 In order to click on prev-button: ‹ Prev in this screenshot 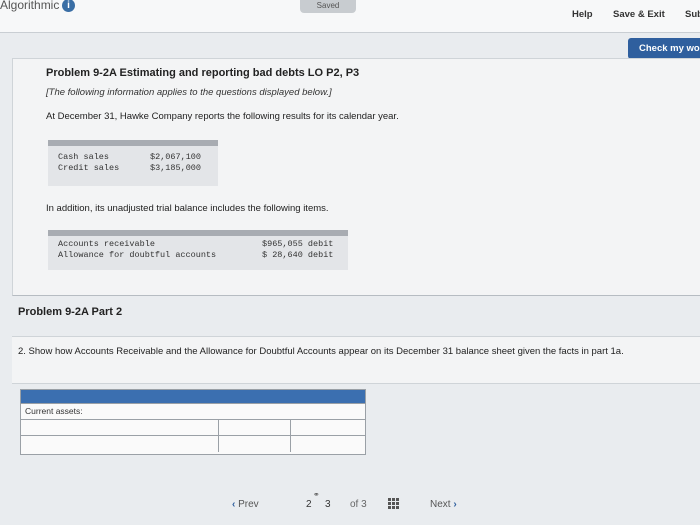, I will do `click(245, 504)`.